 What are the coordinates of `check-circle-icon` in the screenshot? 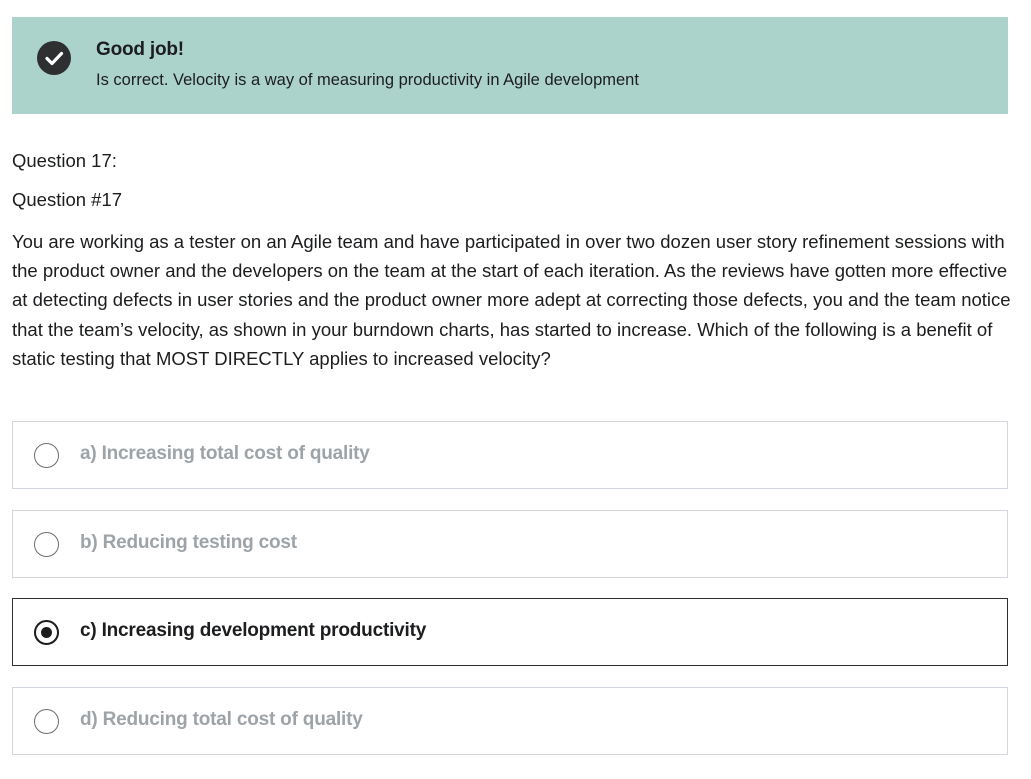 It's located at (54, 58).